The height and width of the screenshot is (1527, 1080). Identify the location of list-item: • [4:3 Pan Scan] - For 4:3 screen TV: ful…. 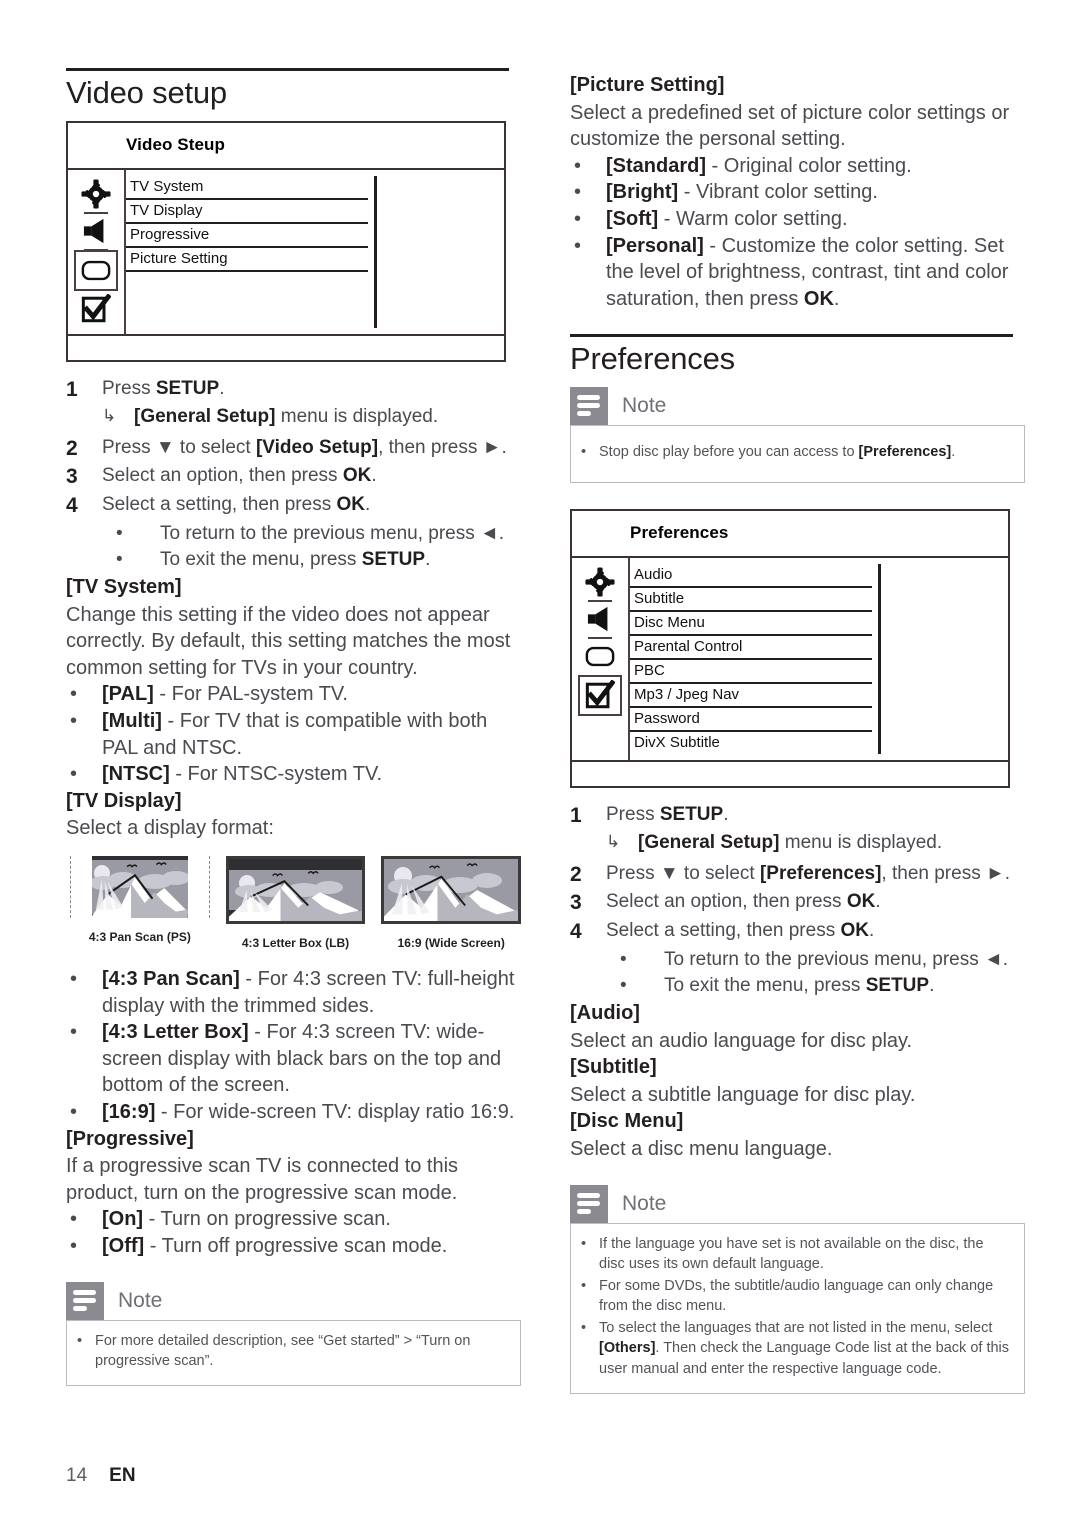
(293, 992).